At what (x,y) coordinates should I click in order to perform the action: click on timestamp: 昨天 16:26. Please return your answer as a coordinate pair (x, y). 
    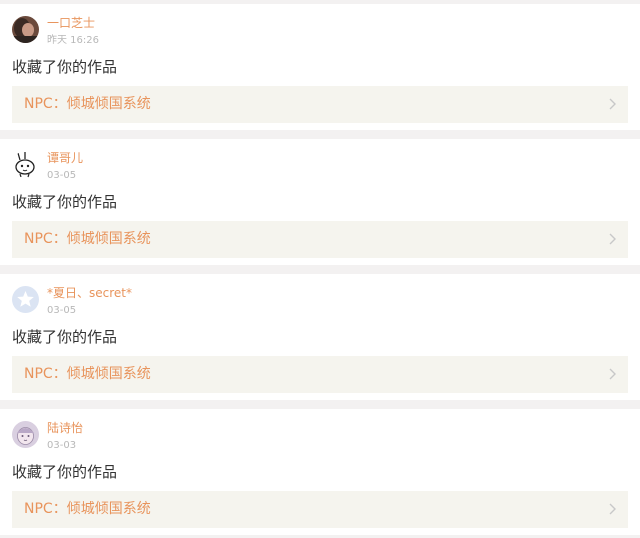
    Looking at the image, I should click on (73, 40).